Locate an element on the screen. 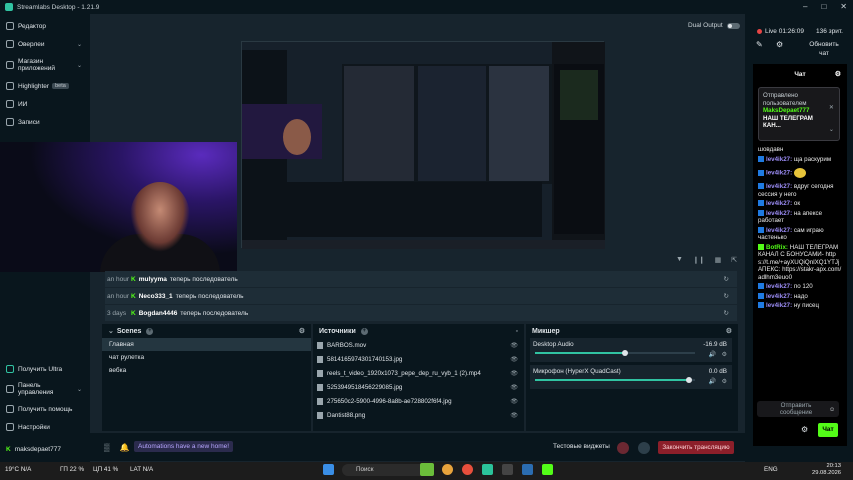 This screenshot has width=853, height=480. folder-icon: ▫ is located at coordinates (517, 331).